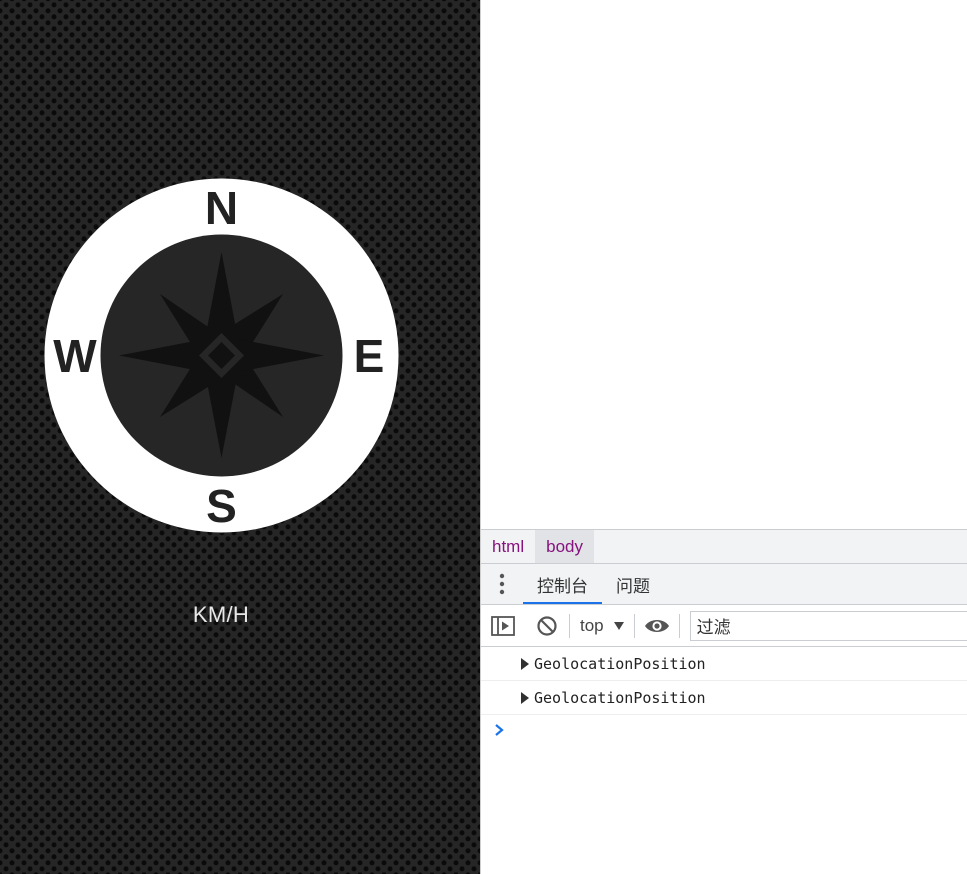  I want to click on live-expression-button, so click(657, 626).